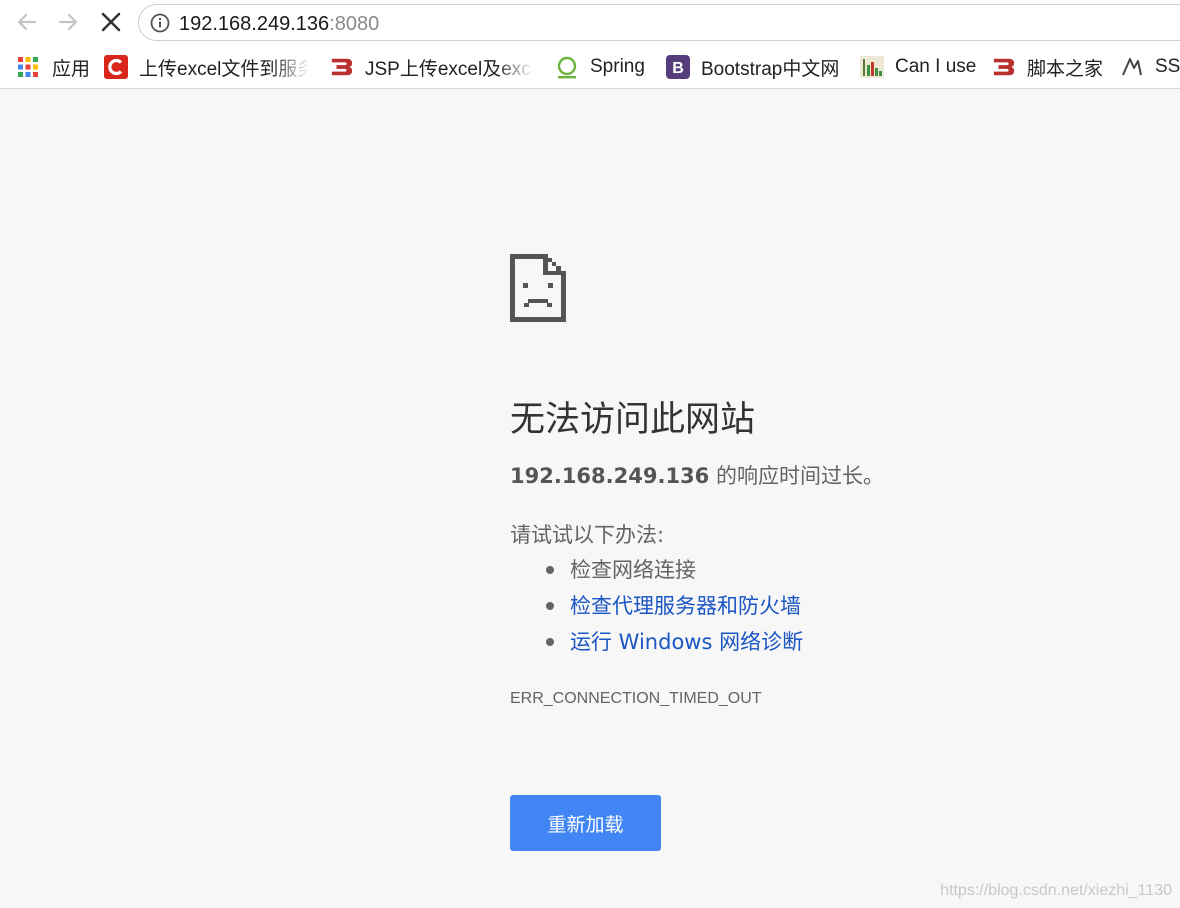  I want to click on bookmark-label: Bootstrap中文网, so click(770, 69).